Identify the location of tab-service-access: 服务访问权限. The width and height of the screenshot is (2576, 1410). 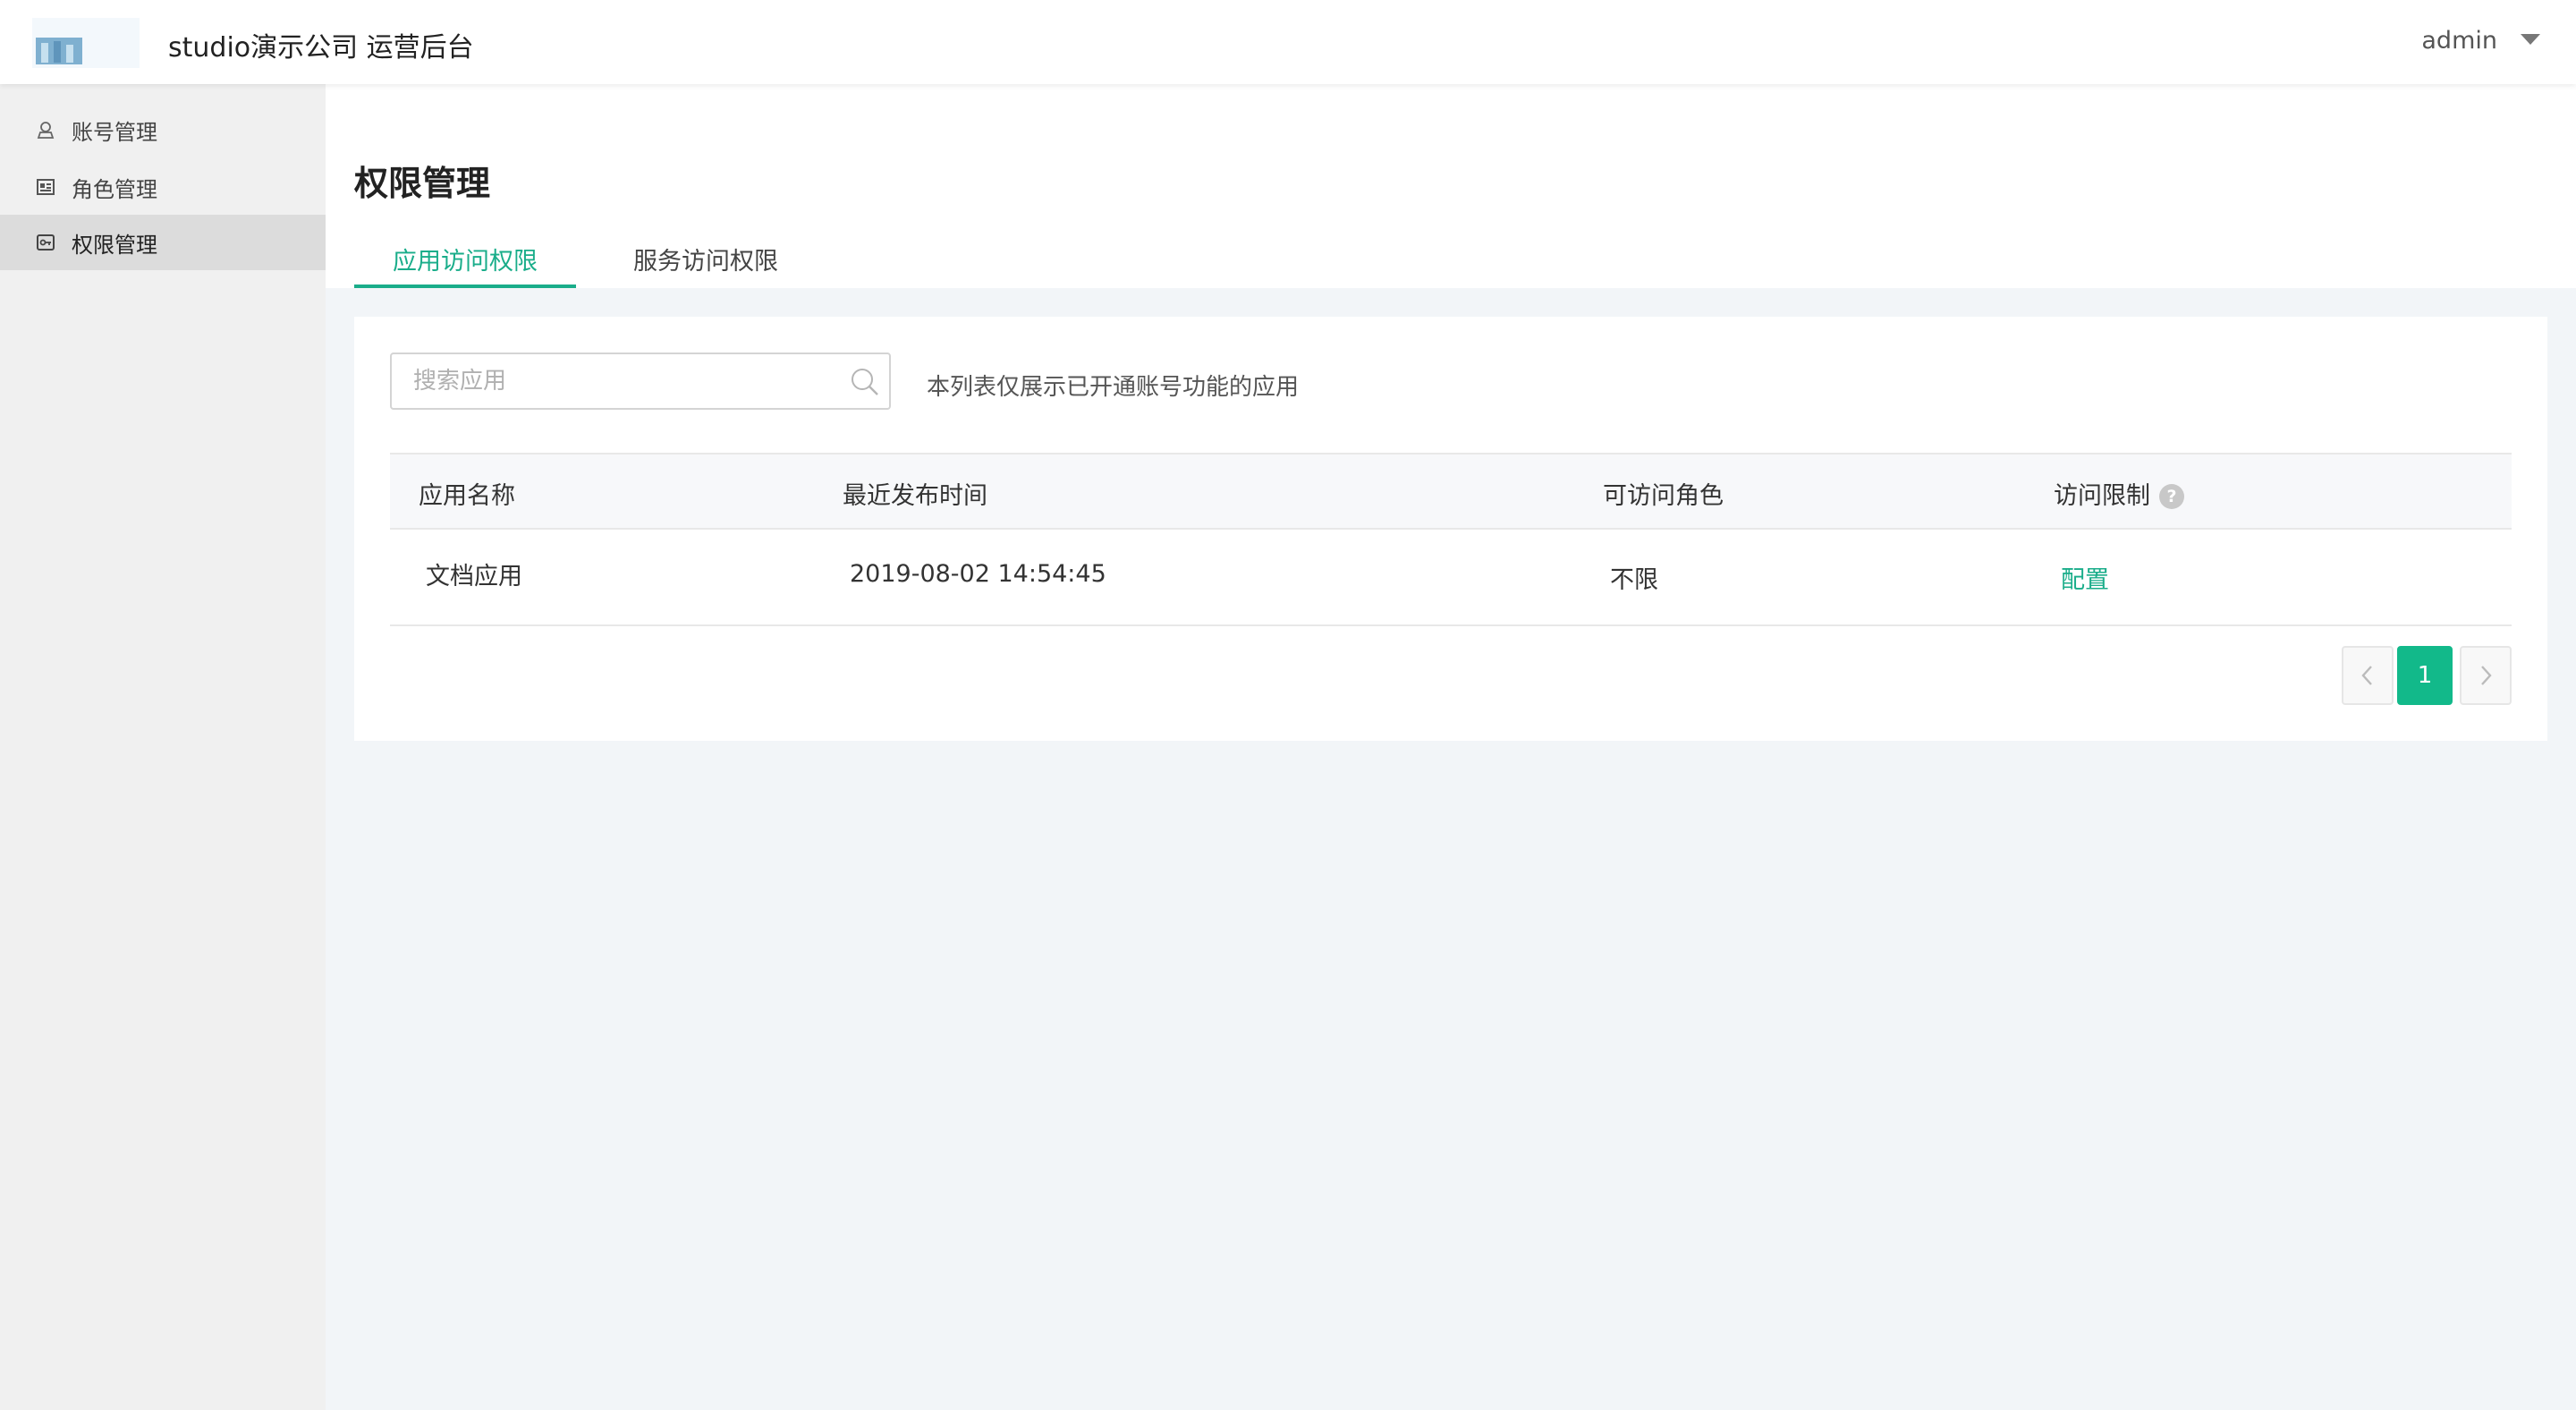
(706, 265).